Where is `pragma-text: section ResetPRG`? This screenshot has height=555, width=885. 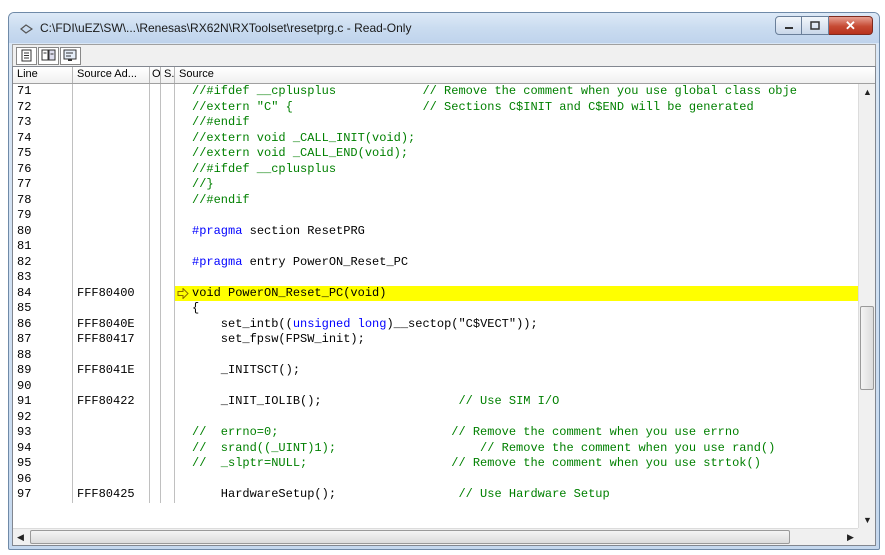 pragma-text: section ResetPRG is located at coordinates (303, 230).